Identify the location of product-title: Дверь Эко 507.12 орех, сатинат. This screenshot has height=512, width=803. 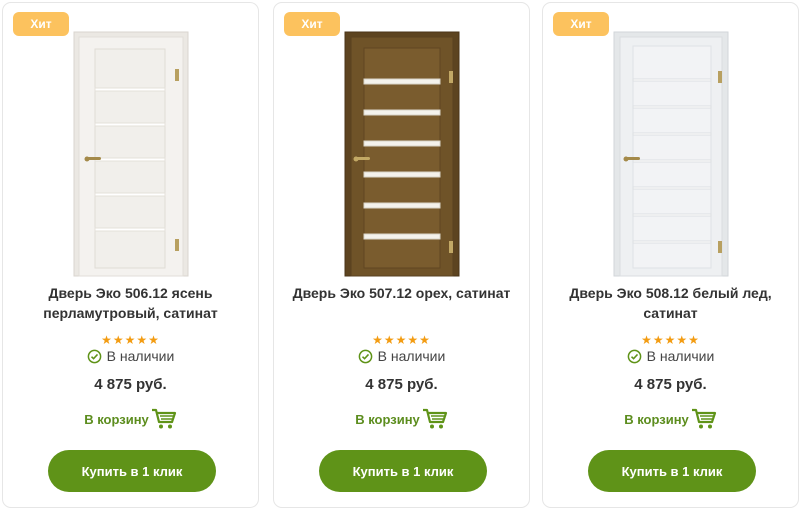
(401, 293).